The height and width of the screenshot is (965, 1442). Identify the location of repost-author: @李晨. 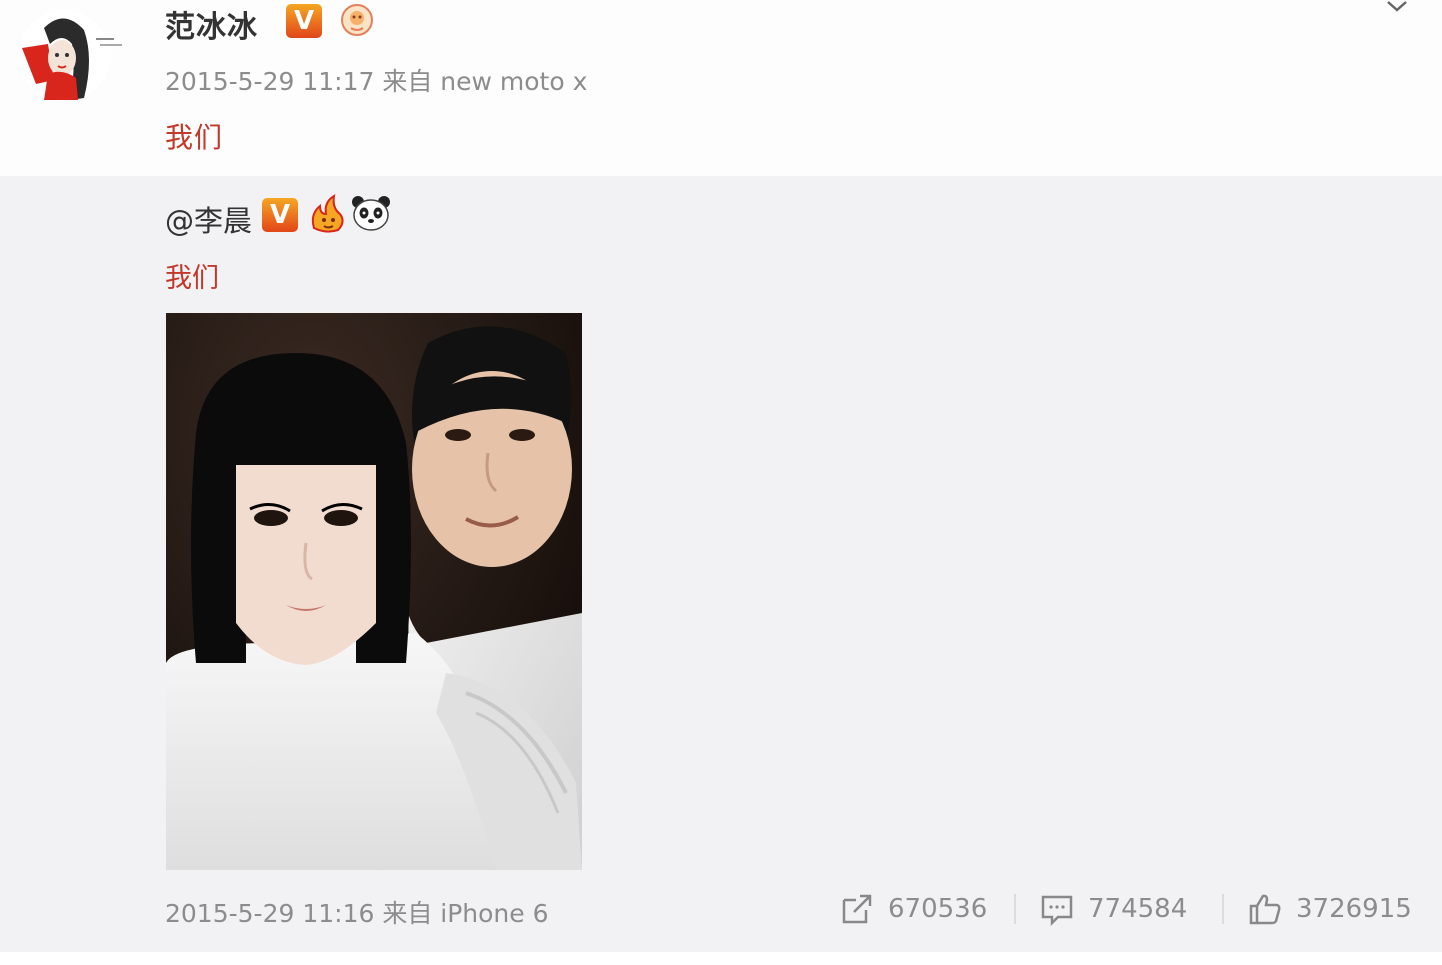
(208, 219).